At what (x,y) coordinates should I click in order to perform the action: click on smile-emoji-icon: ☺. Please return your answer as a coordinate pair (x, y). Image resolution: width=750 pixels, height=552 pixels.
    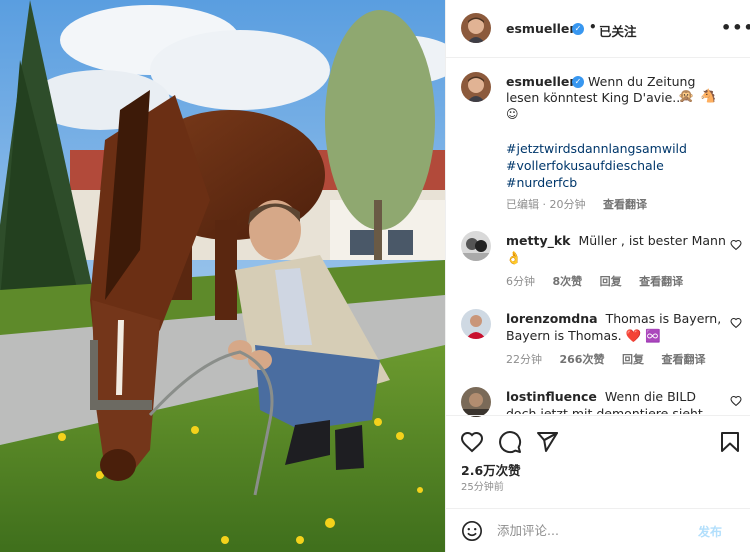
    Looking at the image, I should click on (512, 114).